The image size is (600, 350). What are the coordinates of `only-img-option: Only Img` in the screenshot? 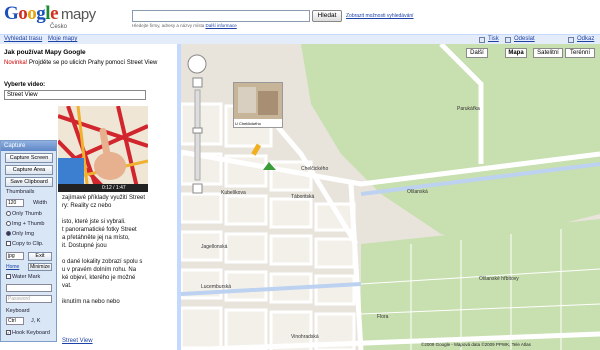 It's located at (20, 234).